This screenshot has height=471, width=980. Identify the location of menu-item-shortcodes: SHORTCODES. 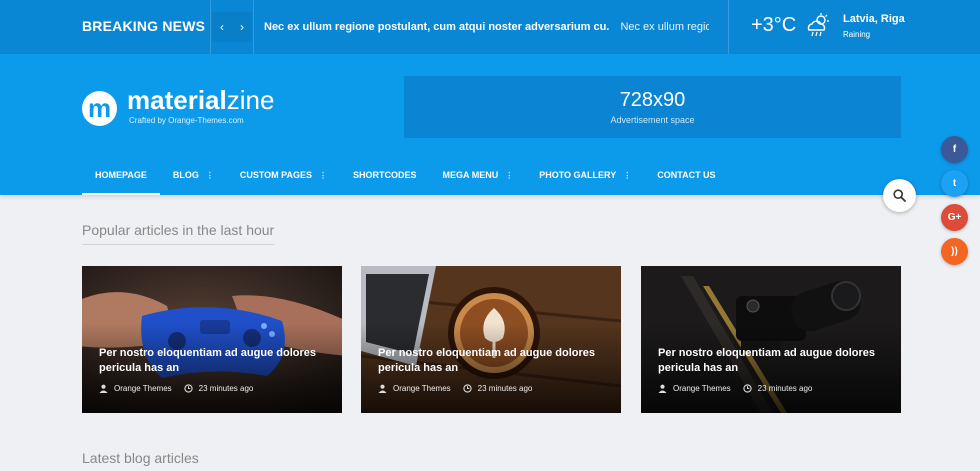
(385, 179).